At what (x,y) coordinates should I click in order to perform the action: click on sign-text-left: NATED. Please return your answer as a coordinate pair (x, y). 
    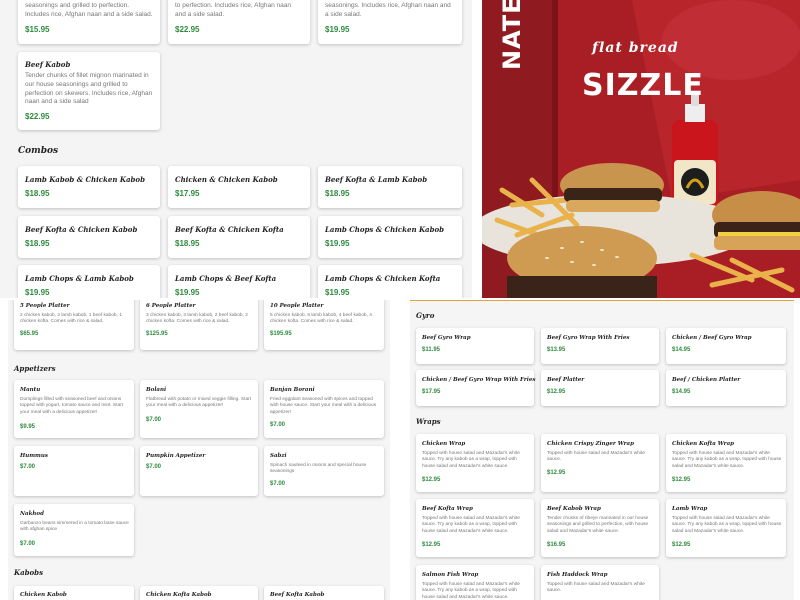
    Looking at the image, I should click on (512, 35).